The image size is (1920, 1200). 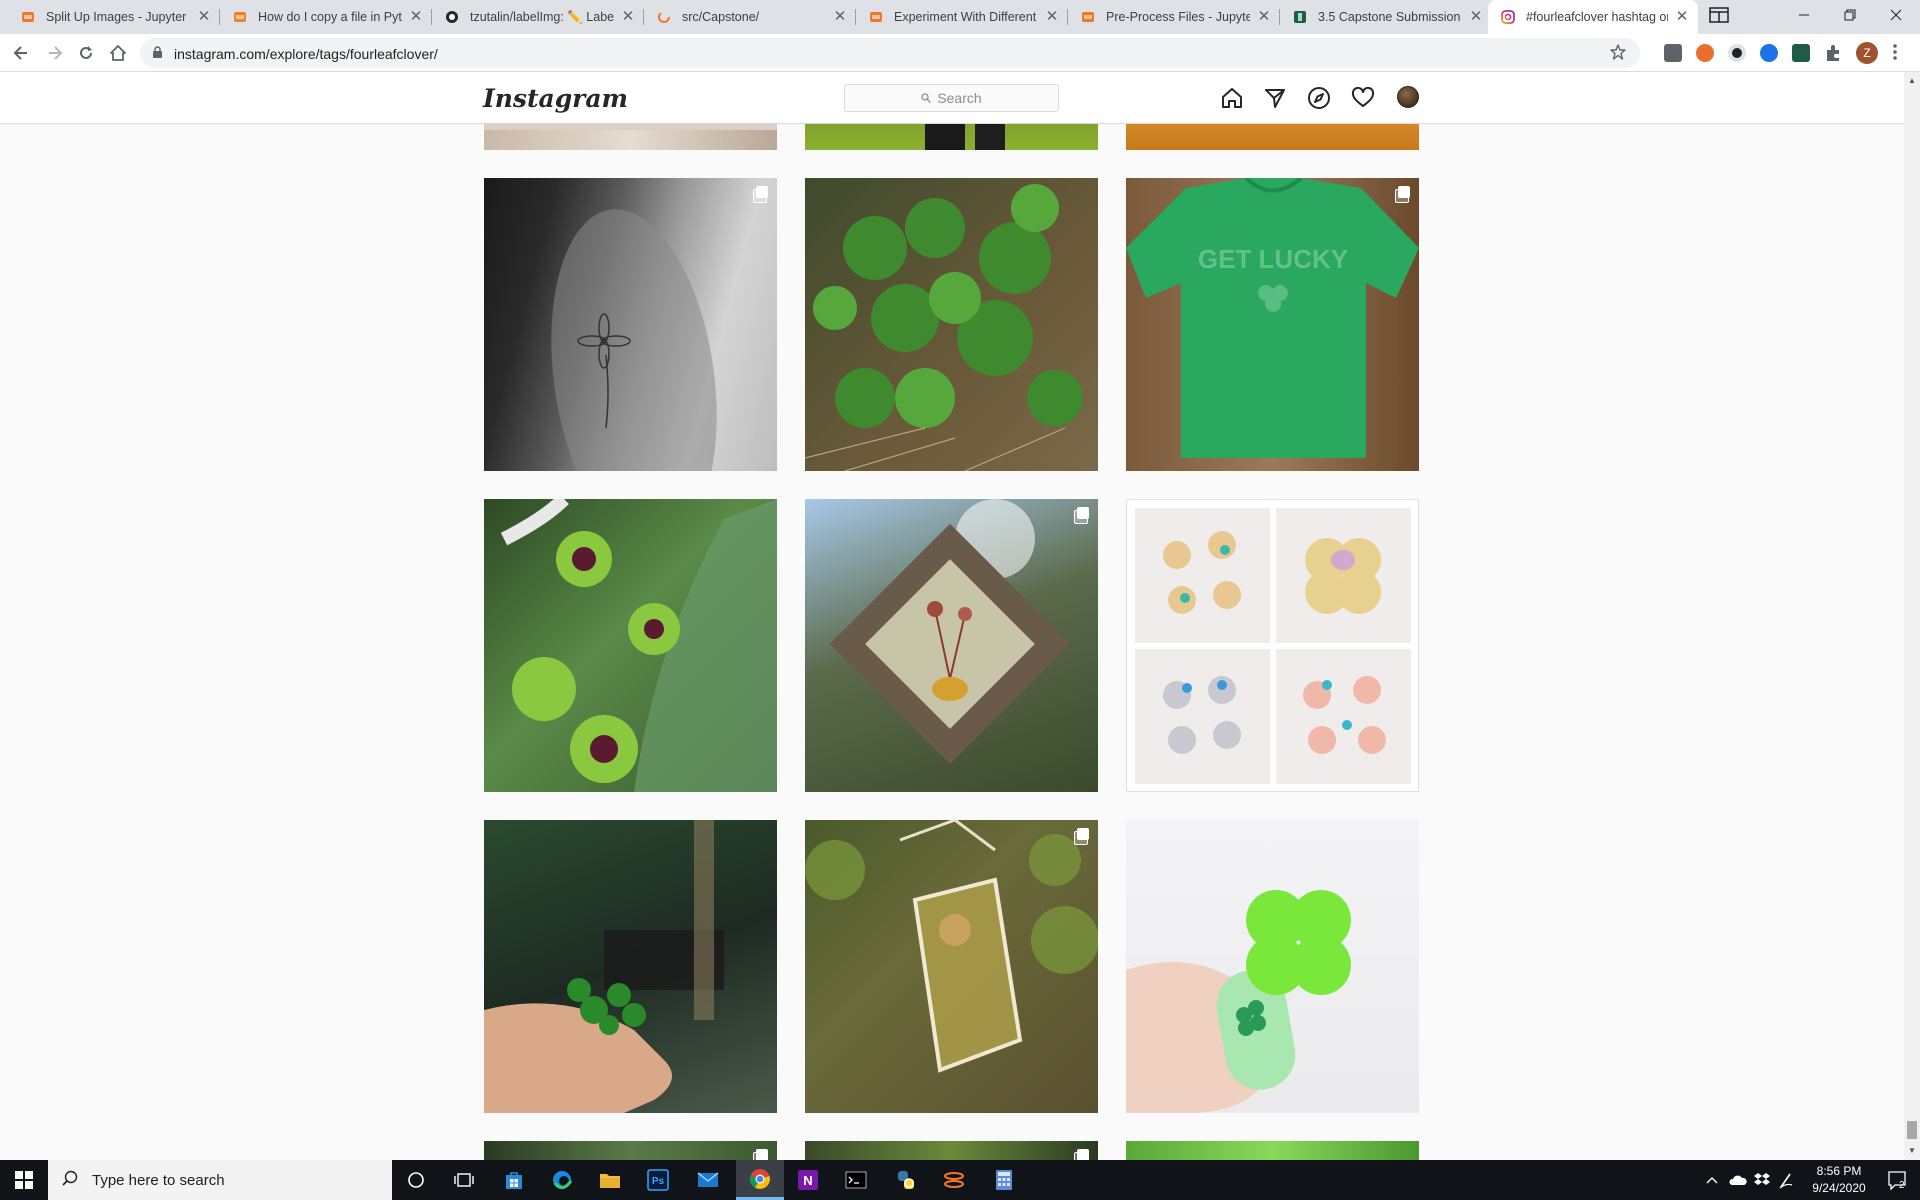 What do you see at coordinates (1804, 15) in the screenshot?
I see `minimize-icon` at bounding box center [1804, 15].